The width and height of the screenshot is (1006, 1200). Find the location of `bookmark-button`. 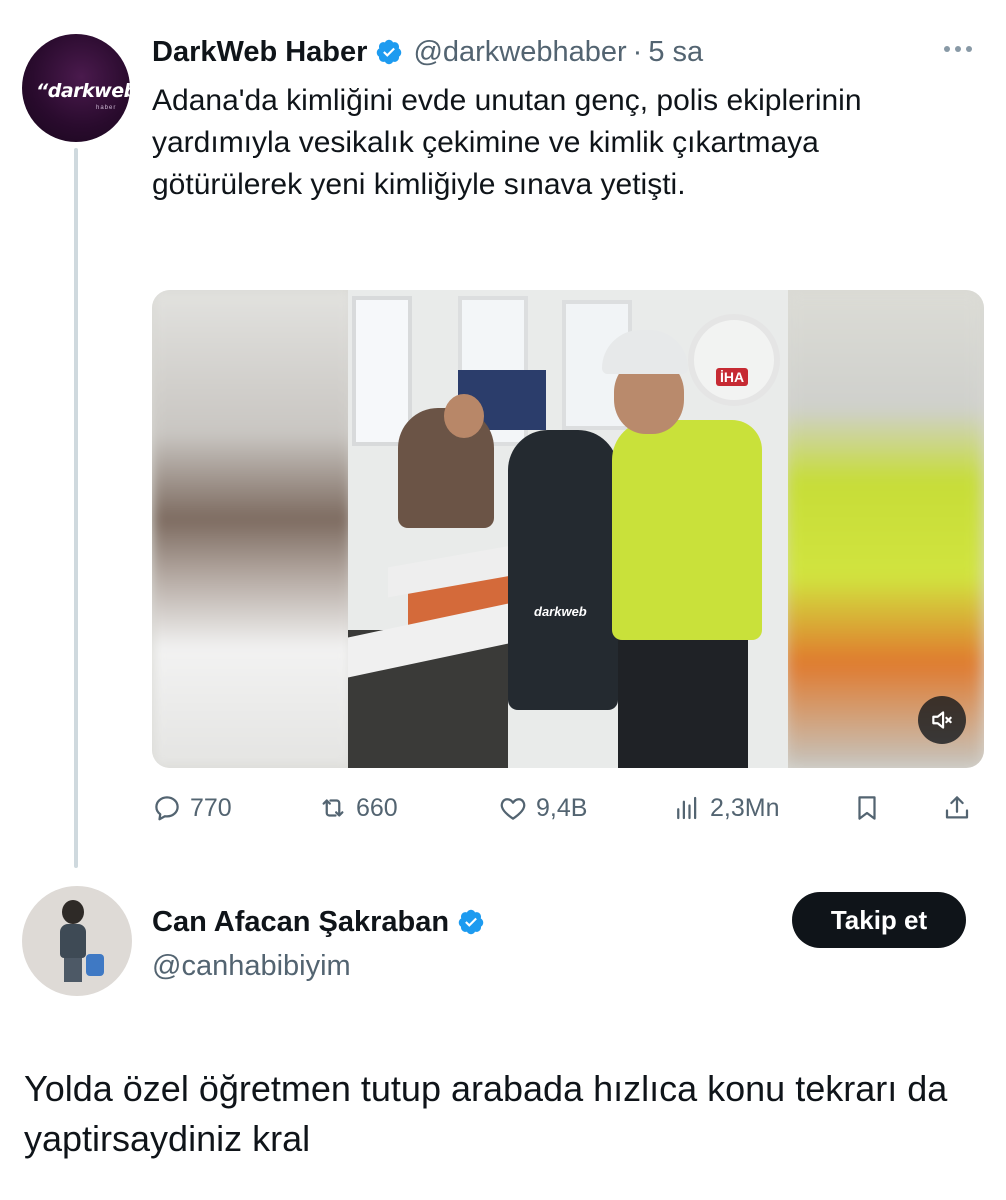

bookmark-button is located at coordinates (867, 808).